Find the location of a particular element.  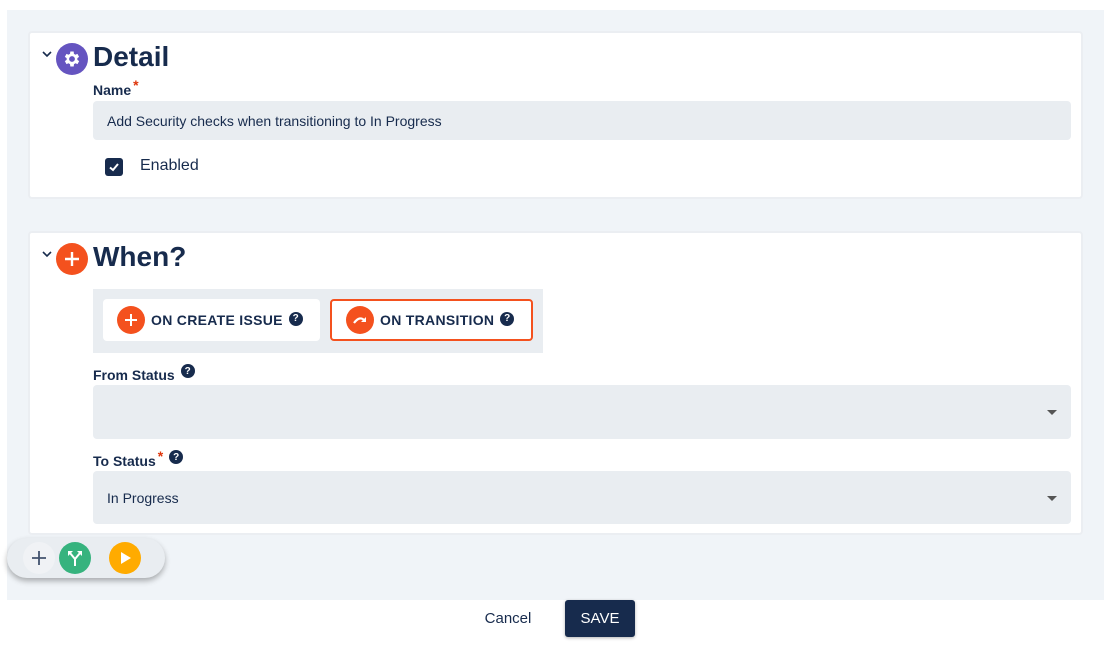

check-icon is located at coordinates (114, 167).